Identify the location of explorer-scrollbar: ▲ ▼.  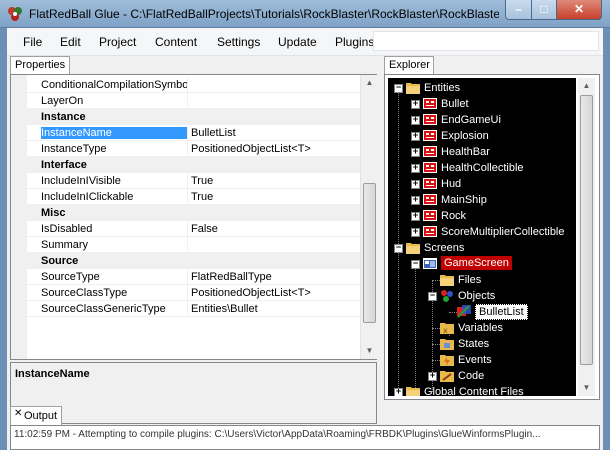
(586, 237).